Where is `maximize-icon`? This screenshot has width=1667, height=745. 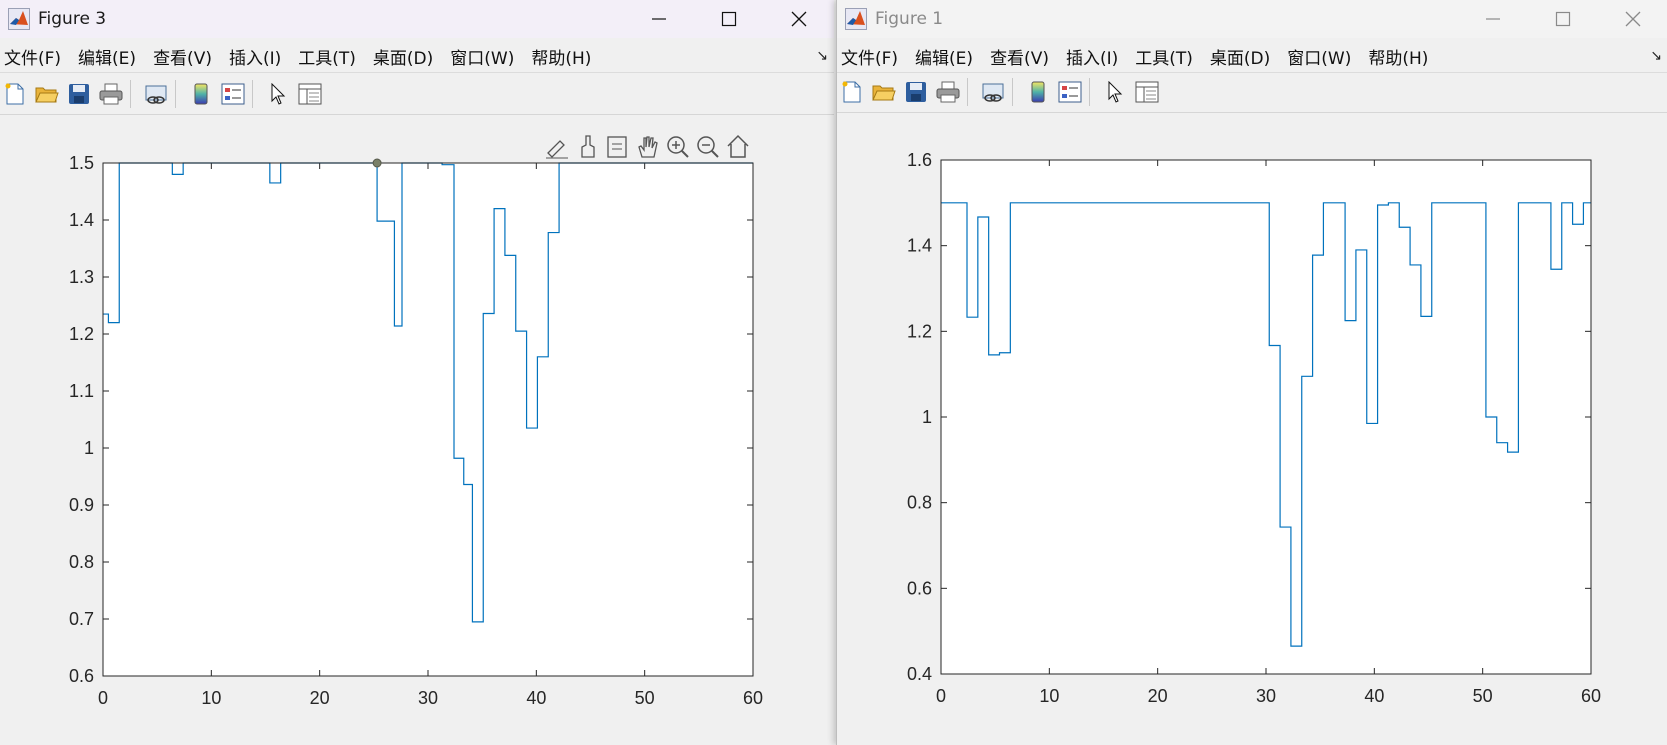 maximize-icon is located at coordinates (729, 19).